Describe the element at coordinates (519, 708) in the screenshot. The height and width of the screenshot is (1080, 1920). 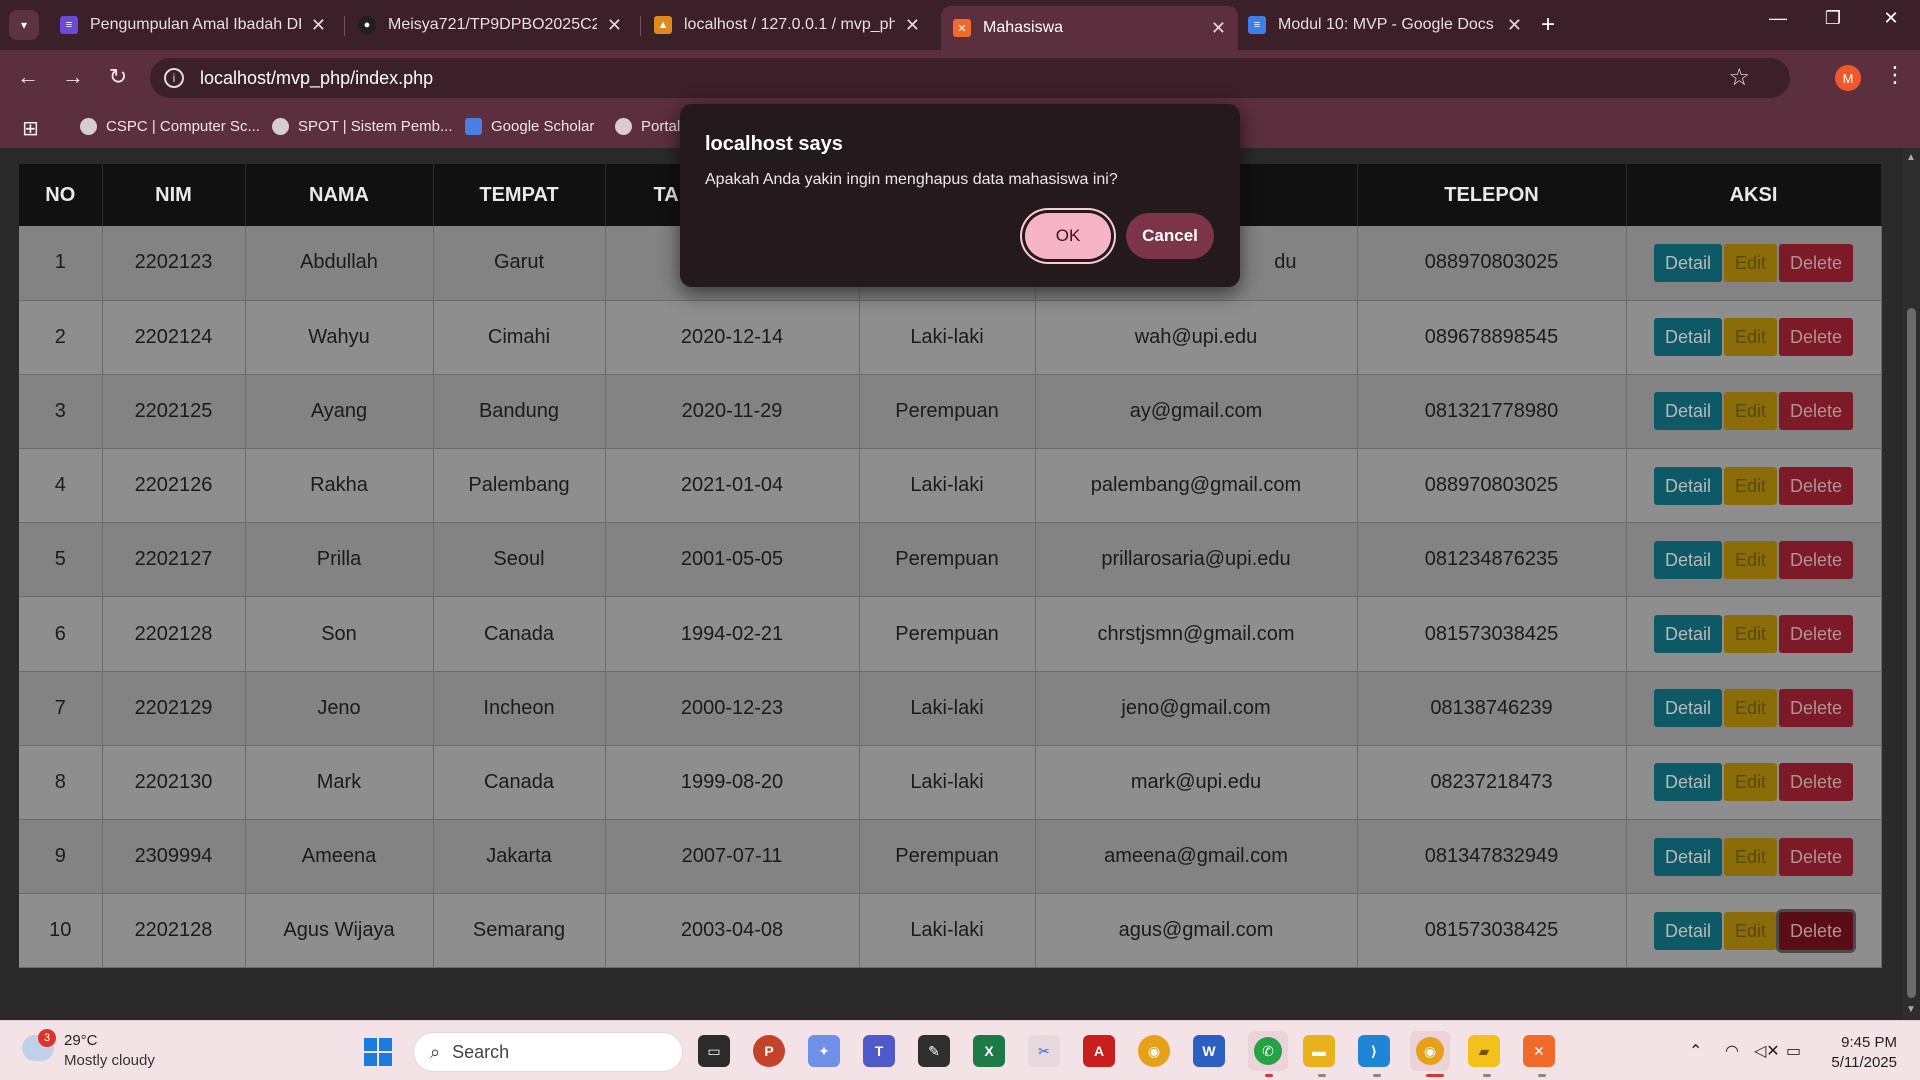
I see `cell-tempat: Incheon` at that location.